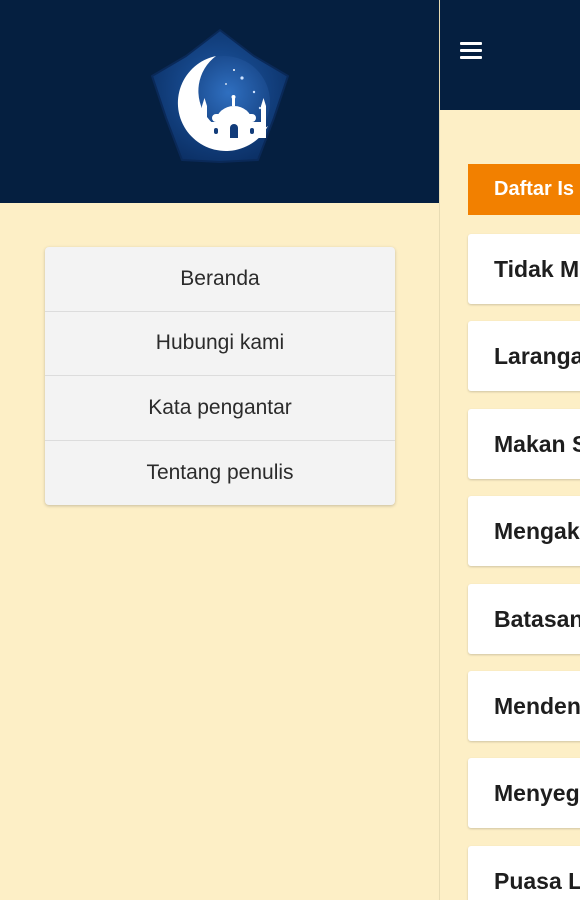  I want to click on article-item: Mengak, so click(524, 531).